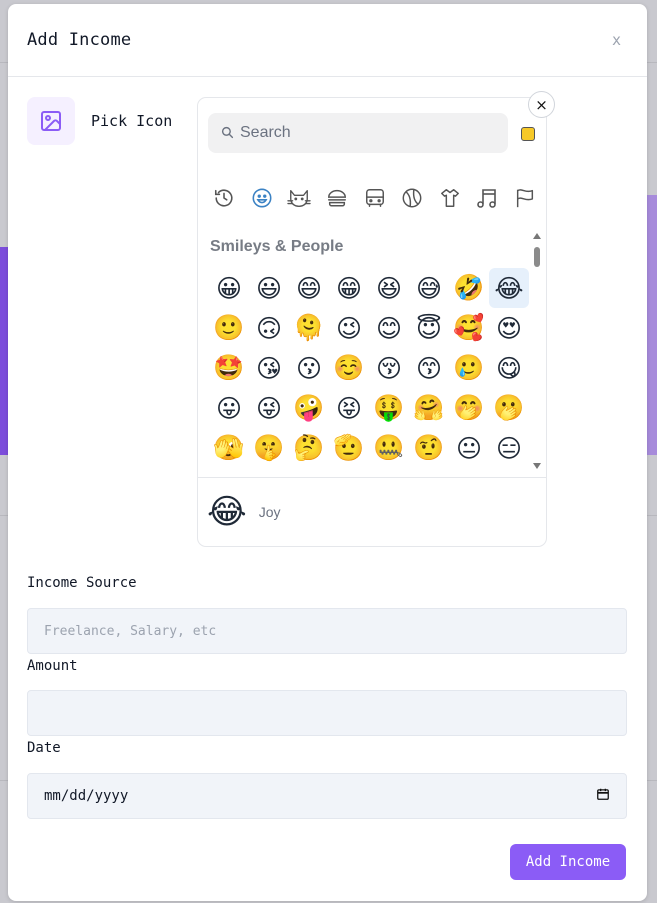 Image resolution: width=657 pixels, height=903 pixels. Describe the element at coordinates (327, 40) in the screenshot. I see `modal-header: Add Income x` at that location.